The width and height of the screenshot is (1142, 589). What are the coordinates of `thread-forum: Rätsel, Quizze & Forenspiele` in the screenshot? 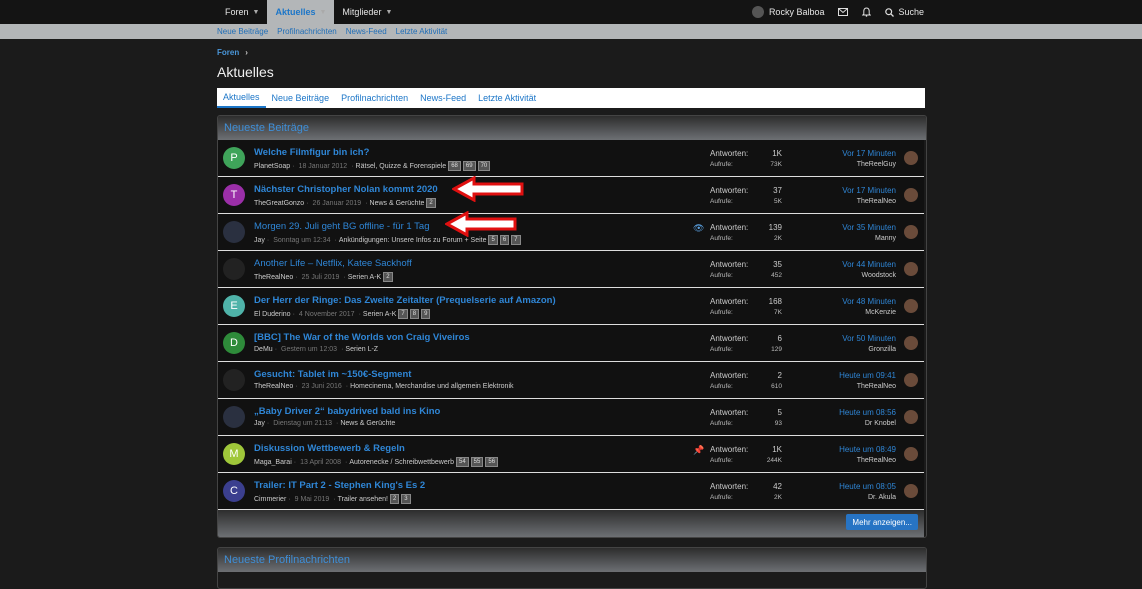 It's located at (401, 166).